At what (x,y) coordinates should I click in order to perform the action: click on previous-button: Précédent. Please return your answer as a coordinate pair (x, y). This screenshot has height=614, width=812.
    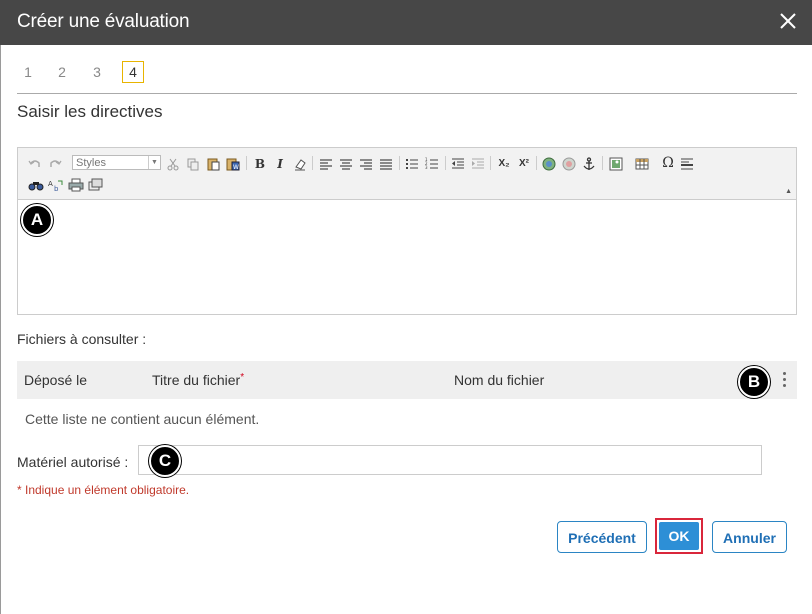
    Looking at the image, I should click on (602, 537).